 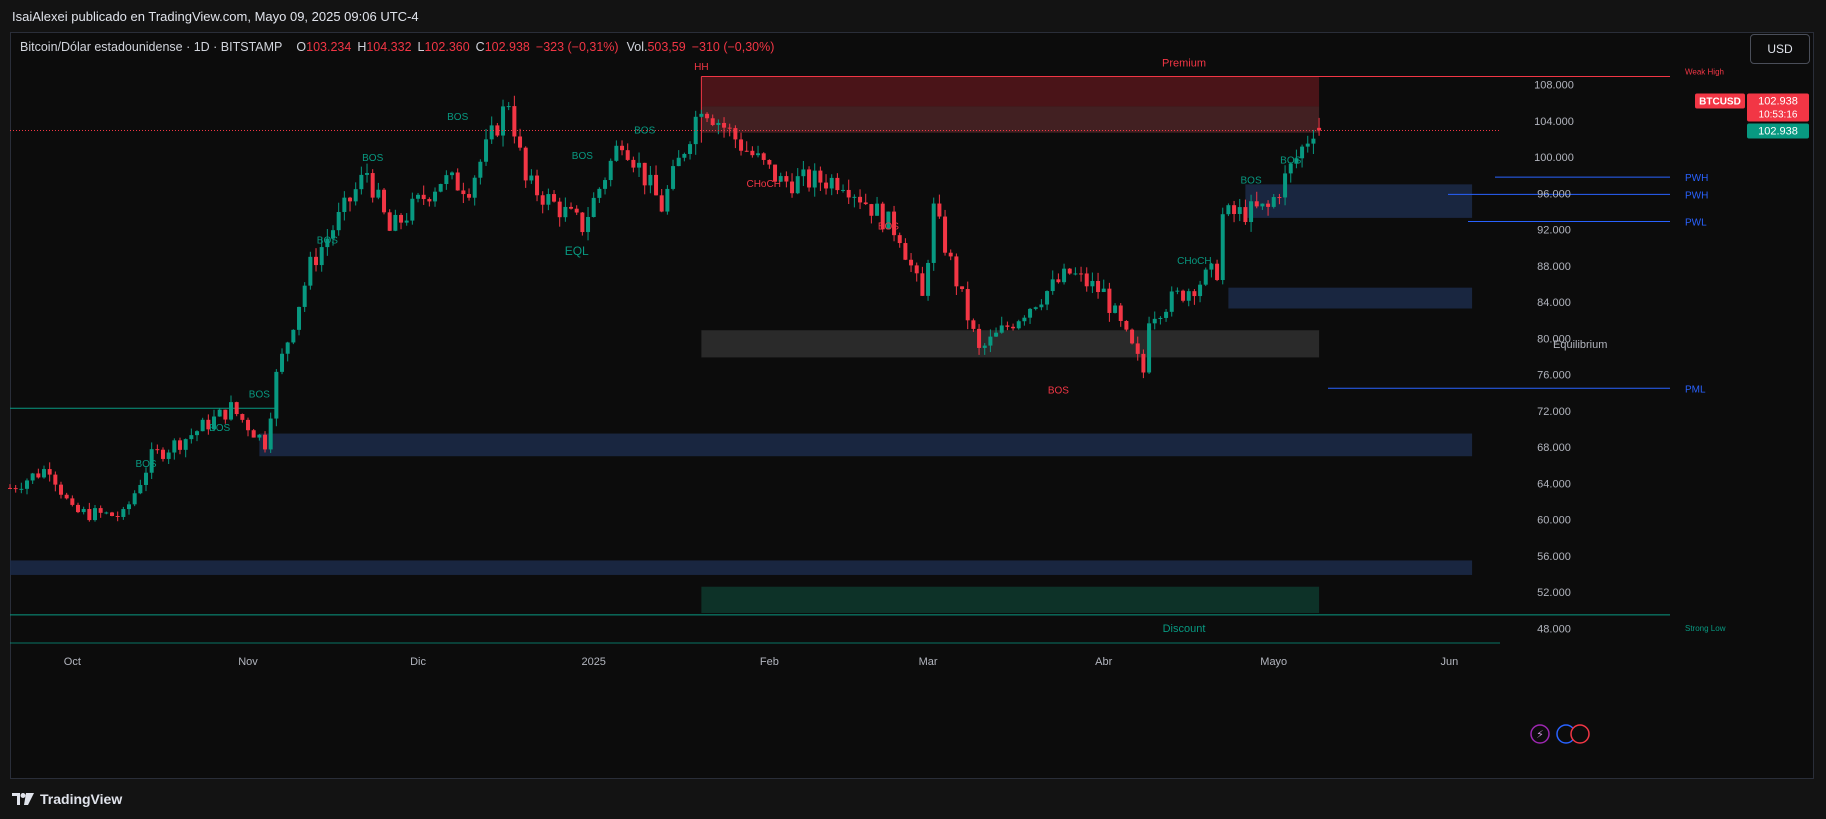 I want to click on open-label: O, so click(x=301, y=47).